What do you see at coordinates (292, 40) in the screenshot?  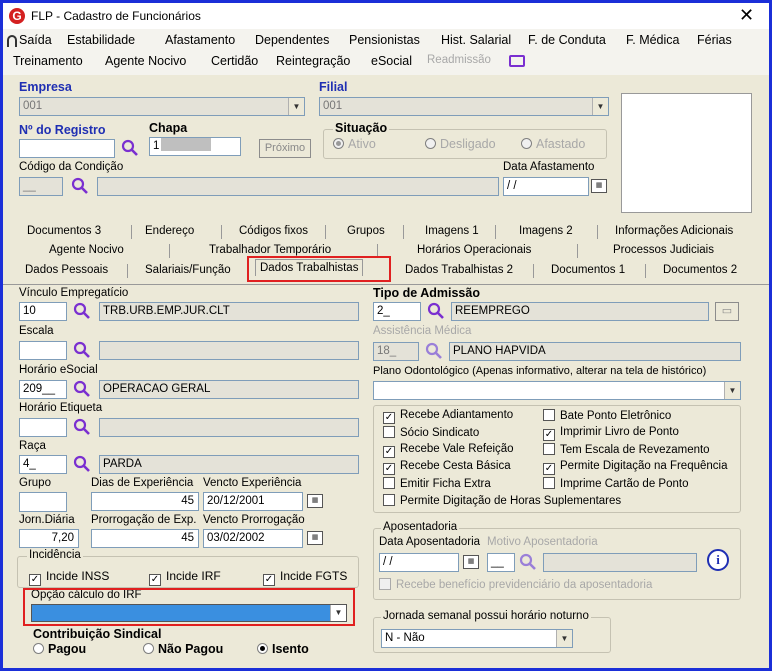 I see `menu-dependentes: Dependentes` at bounding box center [292, 40].